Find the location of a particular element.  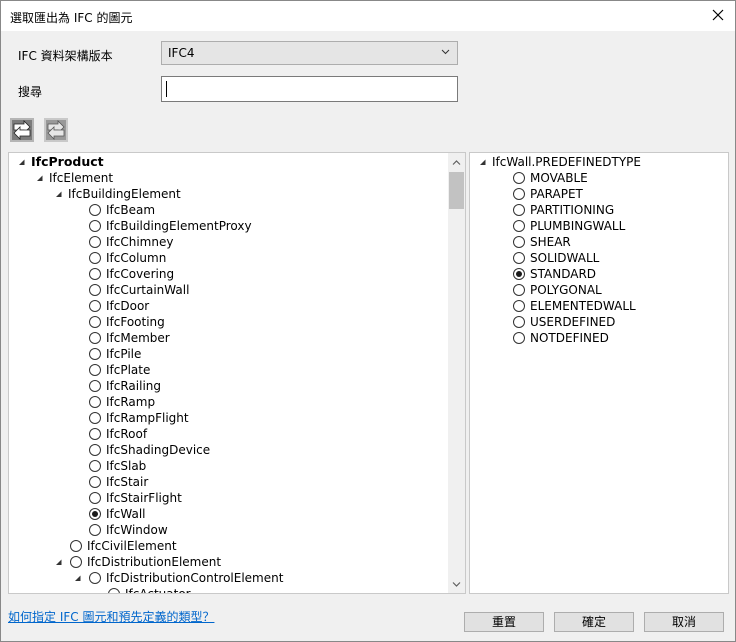

scrollbar-thumb is located at coordinates (456, 190).